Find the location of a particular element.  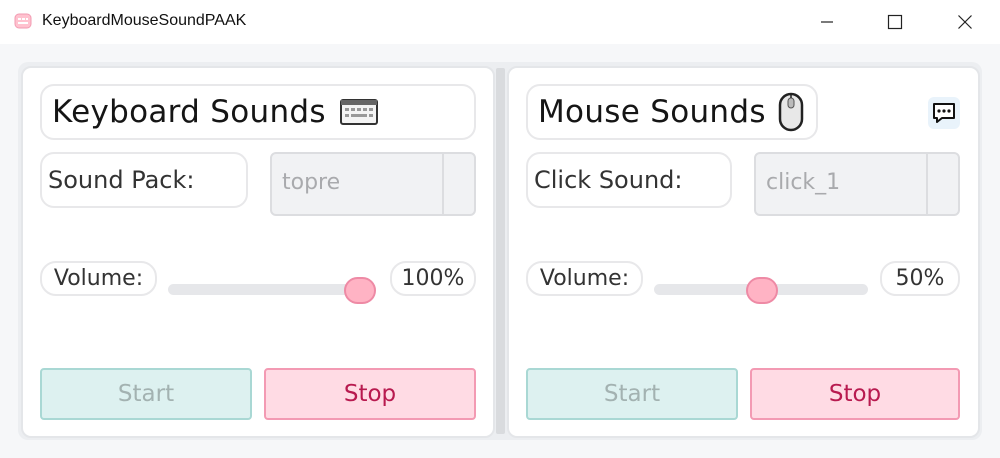

keyboard-volume-thumb is located at coordinates (360, 290).